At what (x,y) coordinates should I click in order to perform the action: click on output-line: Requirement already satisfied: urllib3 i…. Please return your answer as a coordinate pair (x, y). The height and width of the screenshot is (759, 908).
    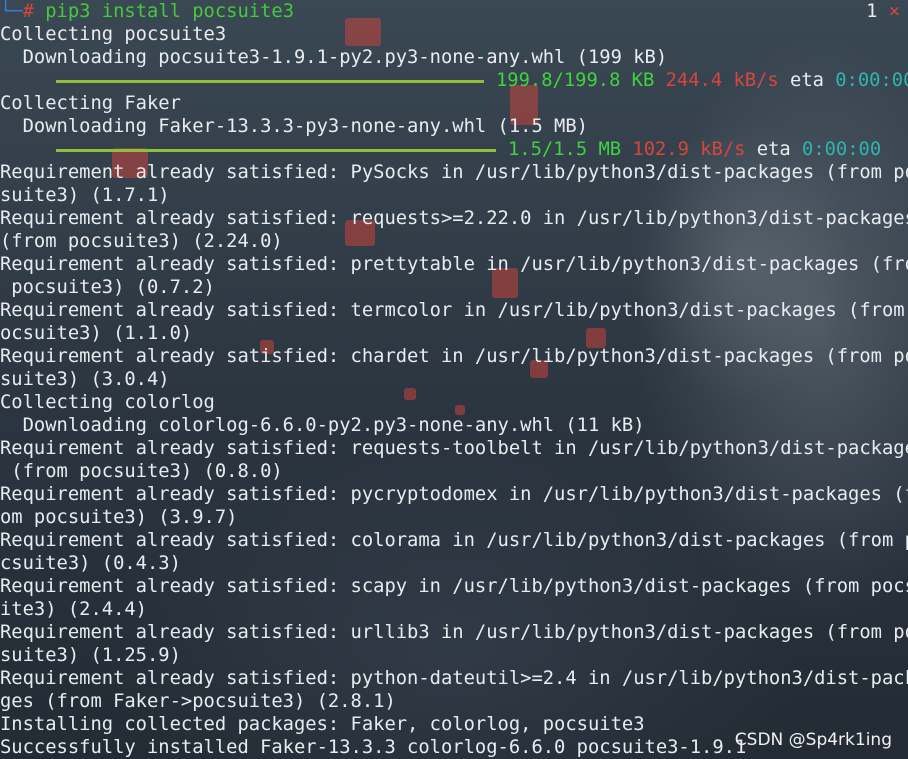
    Looking at the image, I should click on (454, 632).